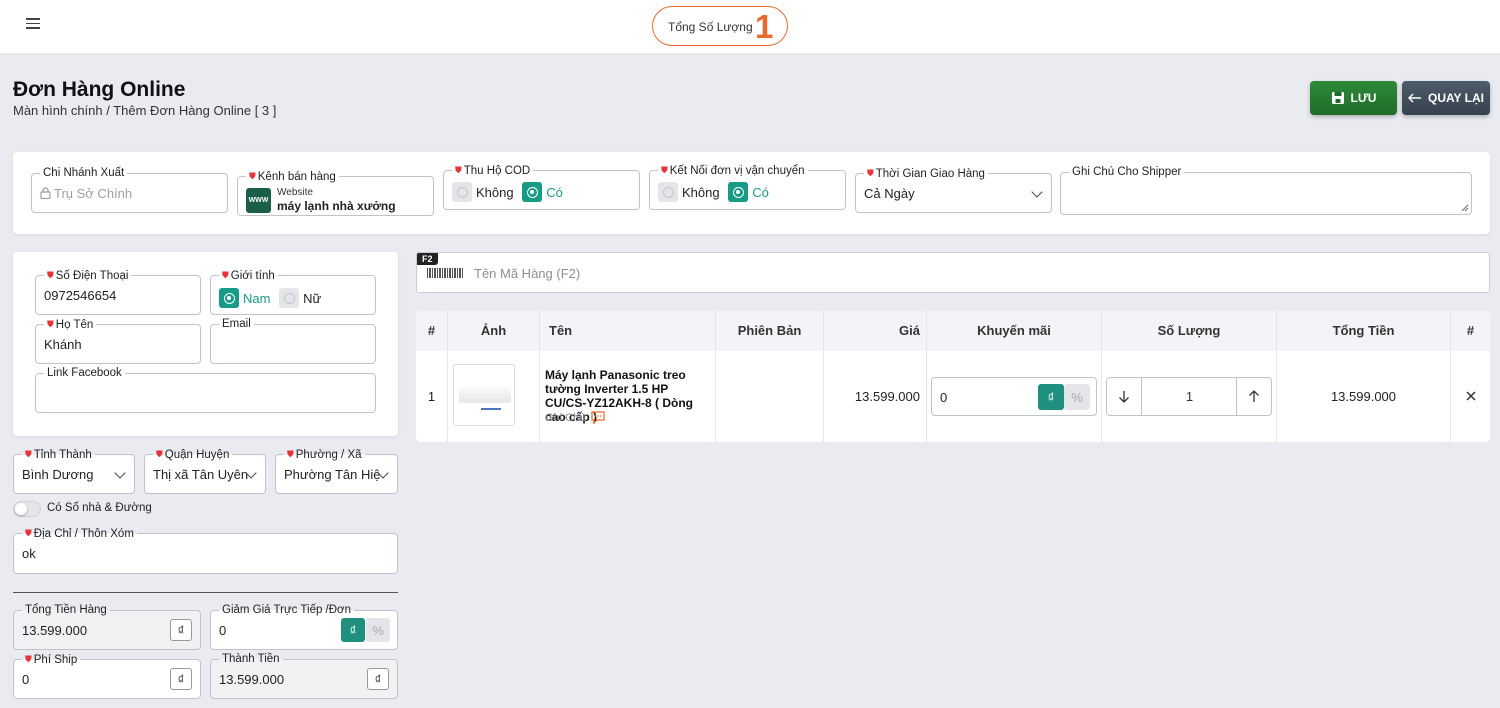 Image resolution: width=1500 pixels, height=708 pixels. I want to click on address-field: ⛊ Địa Chỉ / Thôn Xóm ok, so click(205, 550).